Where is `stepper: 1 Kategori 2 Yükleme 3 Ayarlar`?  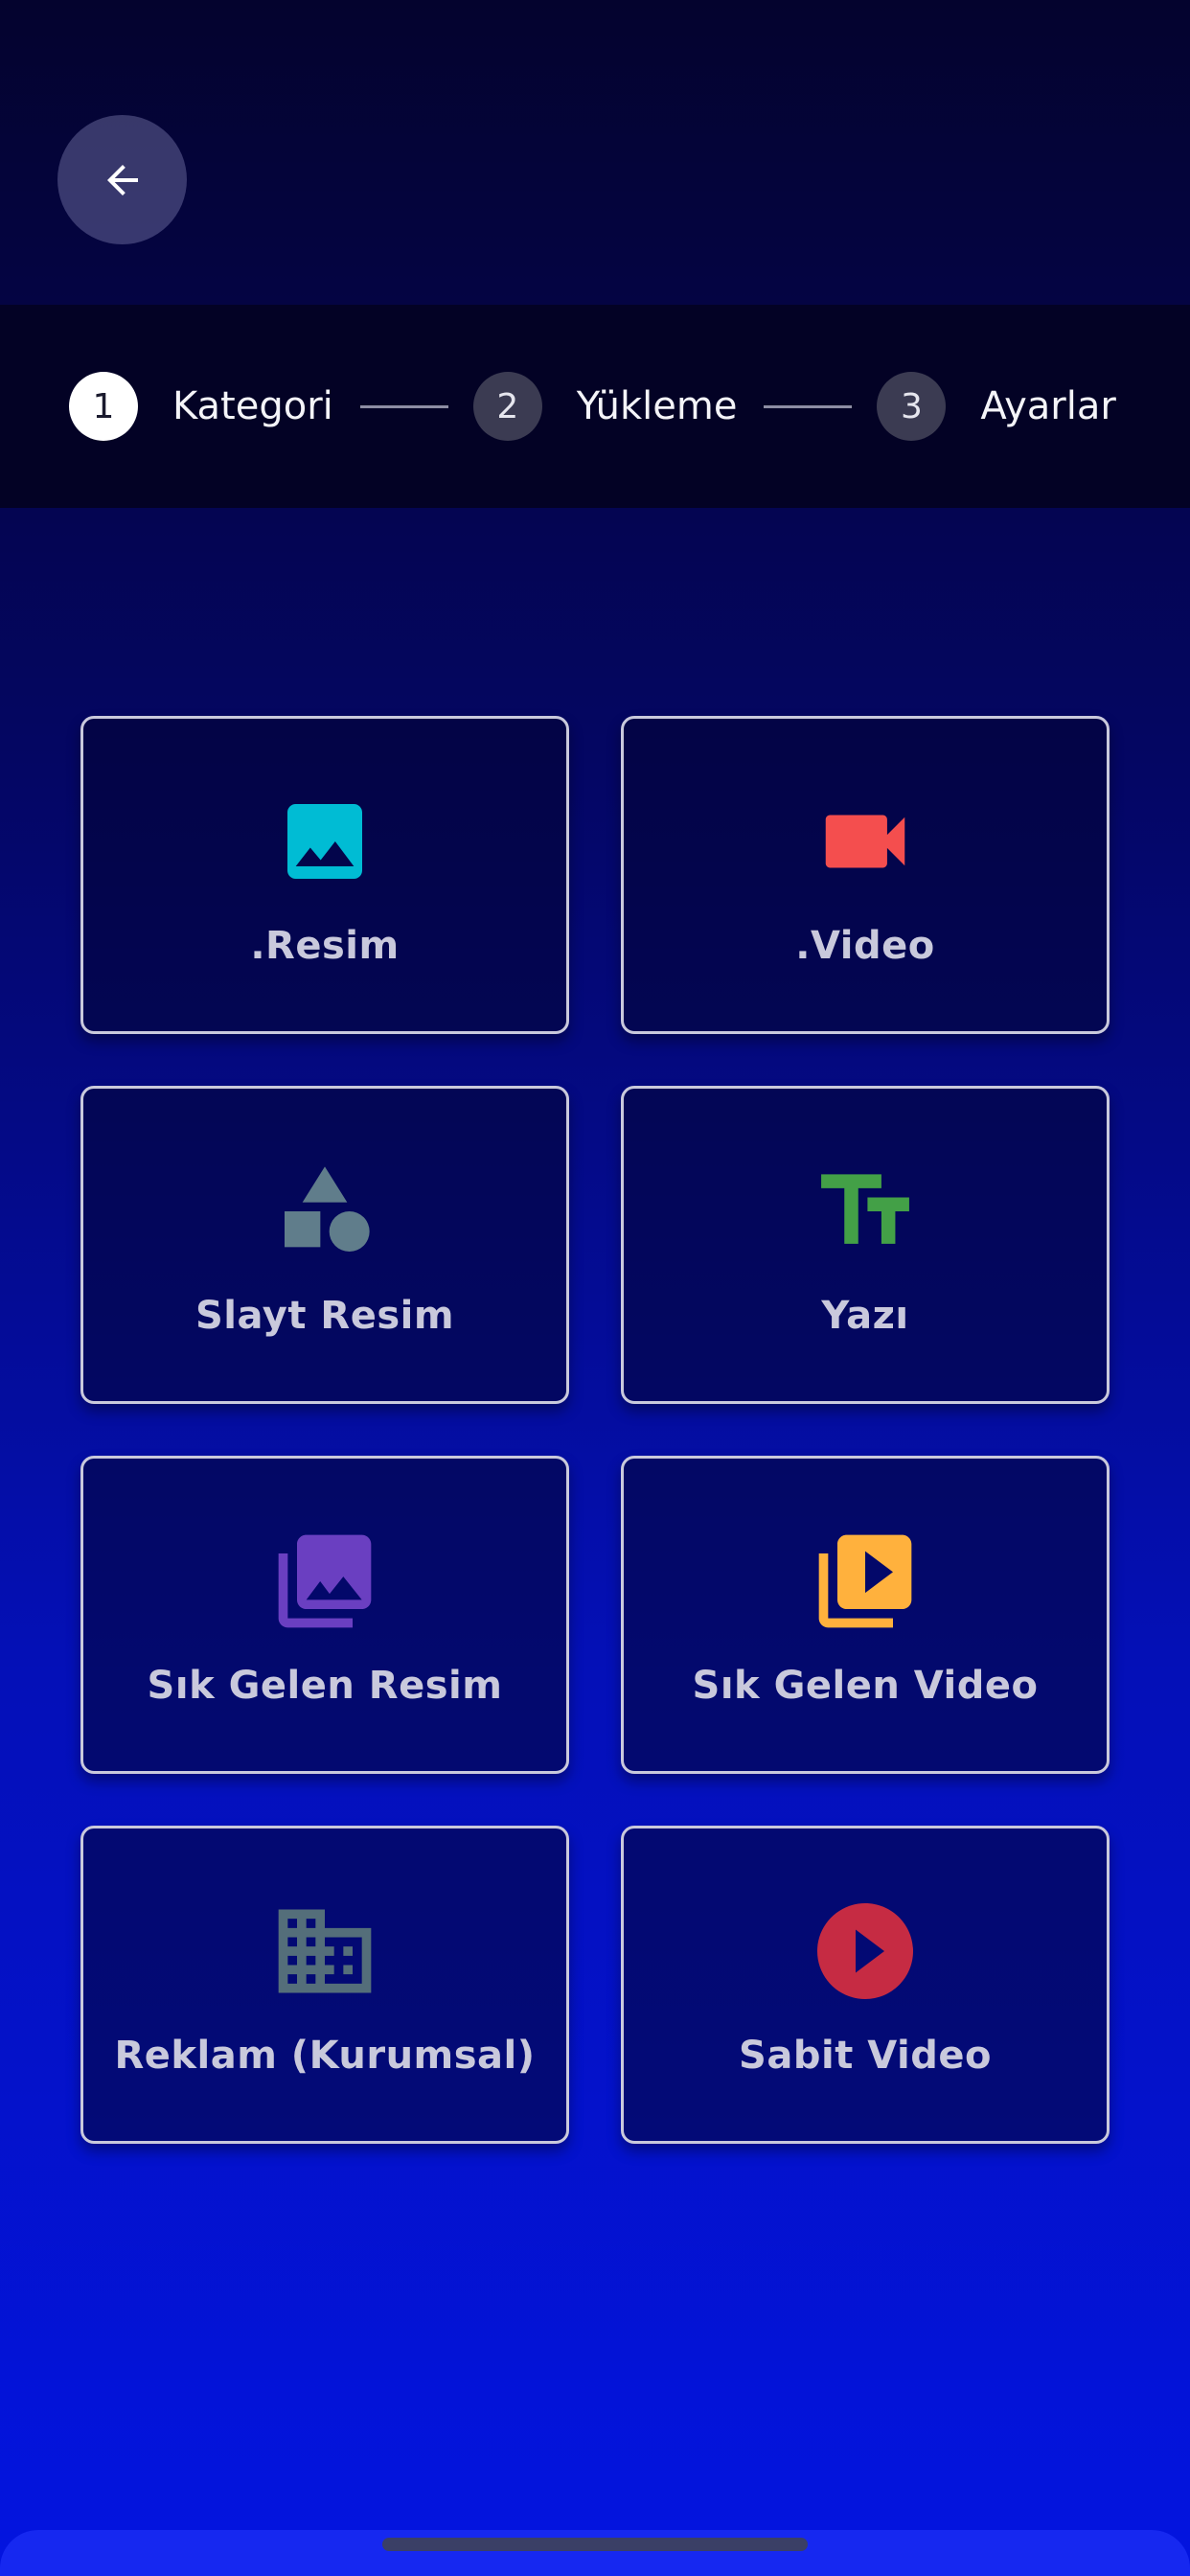
stepper: 1 Kategori 2 Yükleme 3 Ayarlar is located at coordinates (595, 406).